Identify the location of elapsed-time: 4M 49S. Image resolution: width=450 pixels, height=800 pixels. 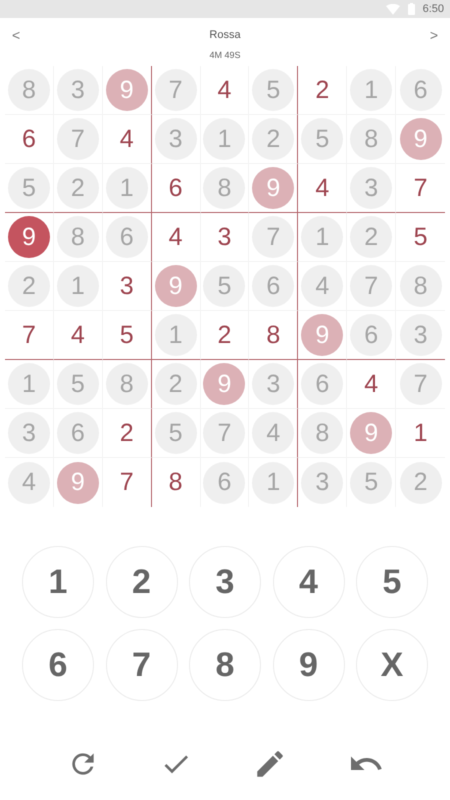
(225, 56).